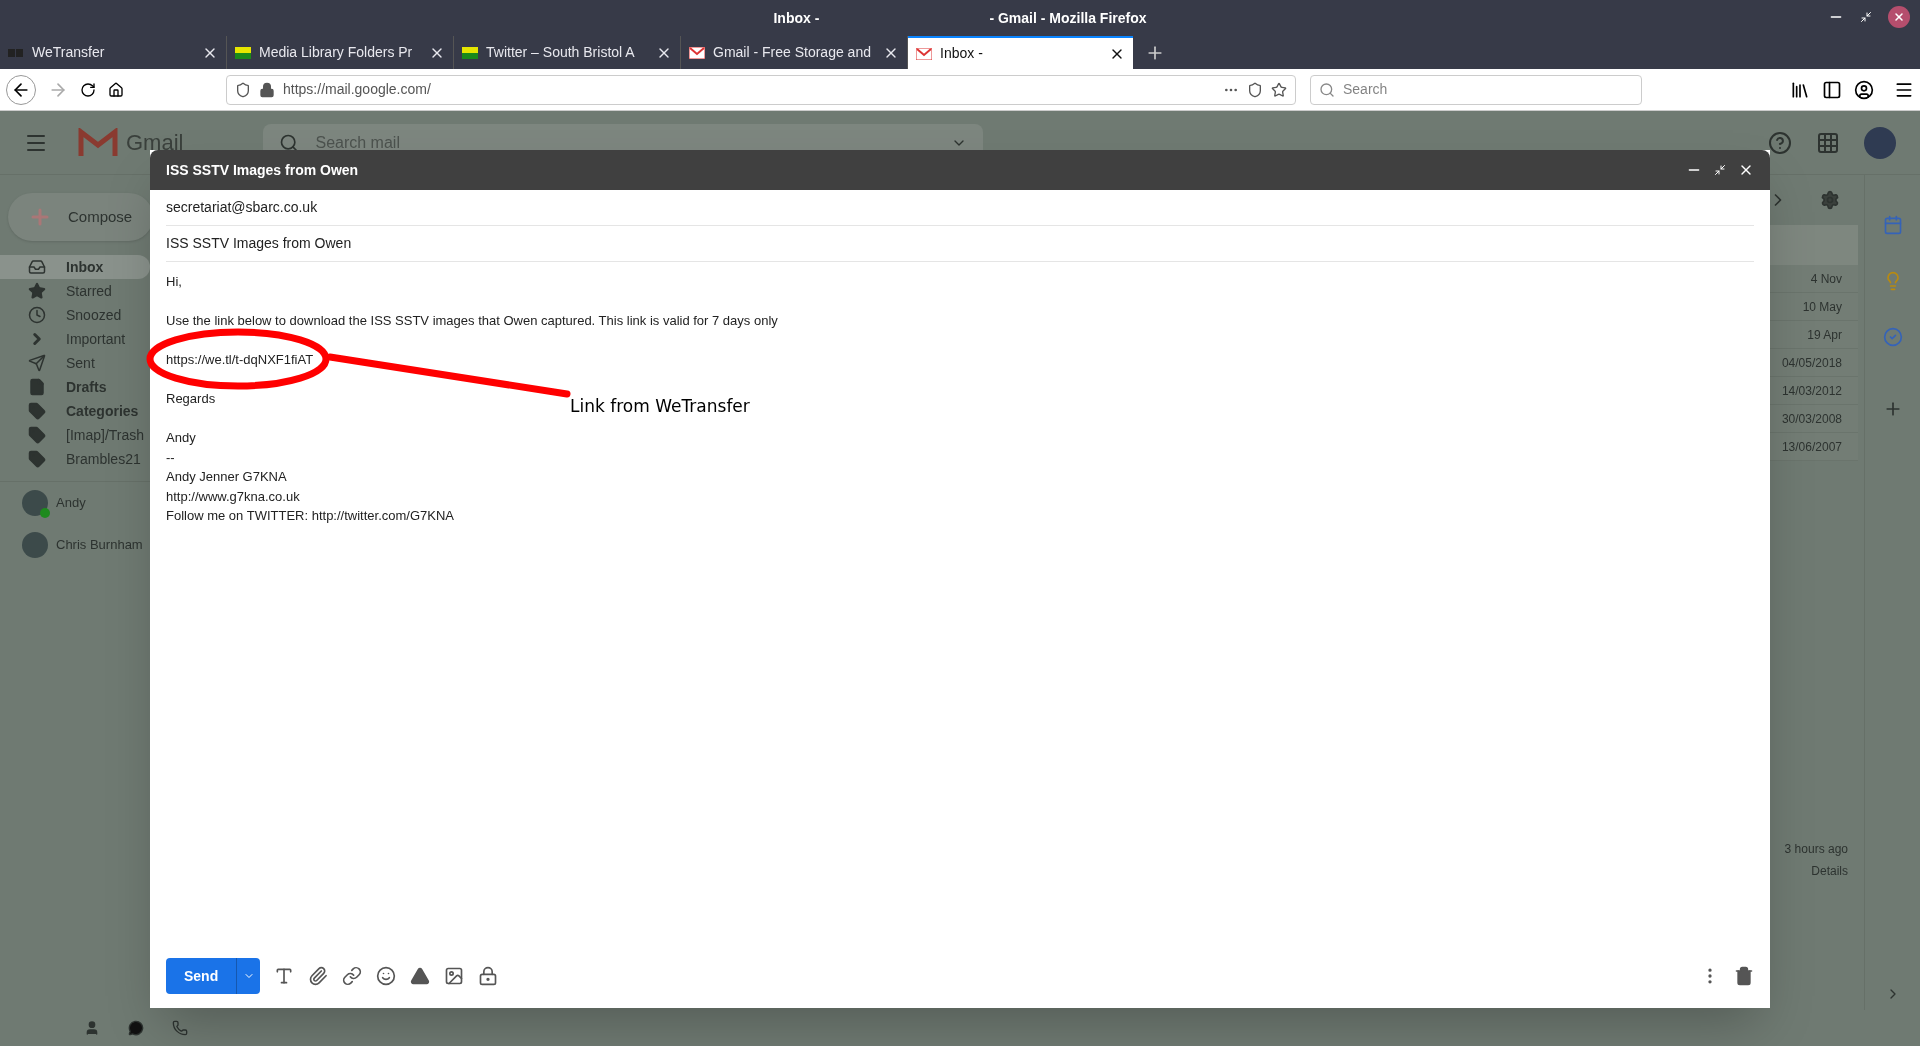  Describe the element at coordinates (962, 53) in the screenshot. I see `tab-title: Inbox -` at that location.